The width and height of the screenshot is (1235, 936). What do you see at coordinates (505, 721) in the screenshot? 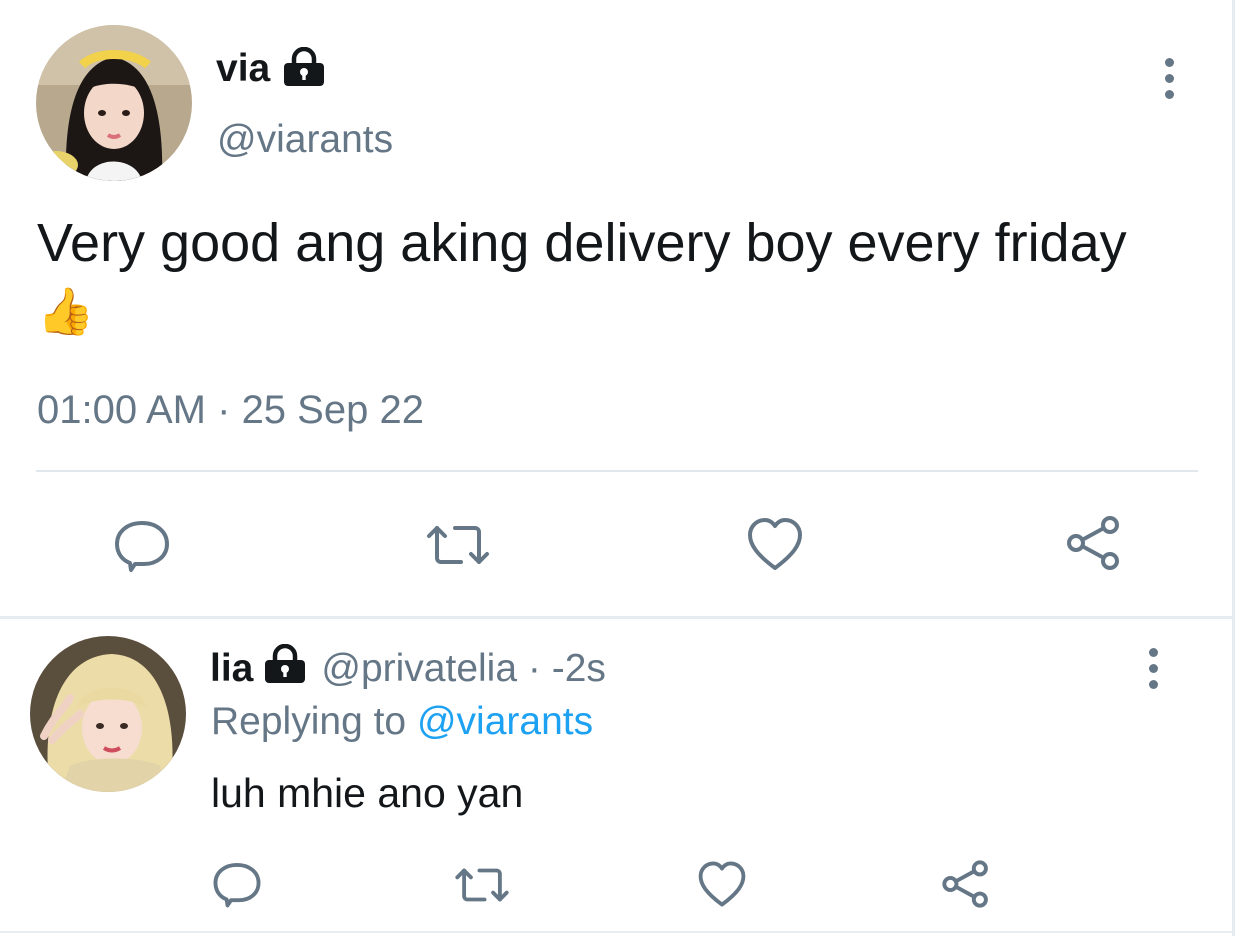
I see `replying-to-handle: @viarants` at bounding box center [505, 721].